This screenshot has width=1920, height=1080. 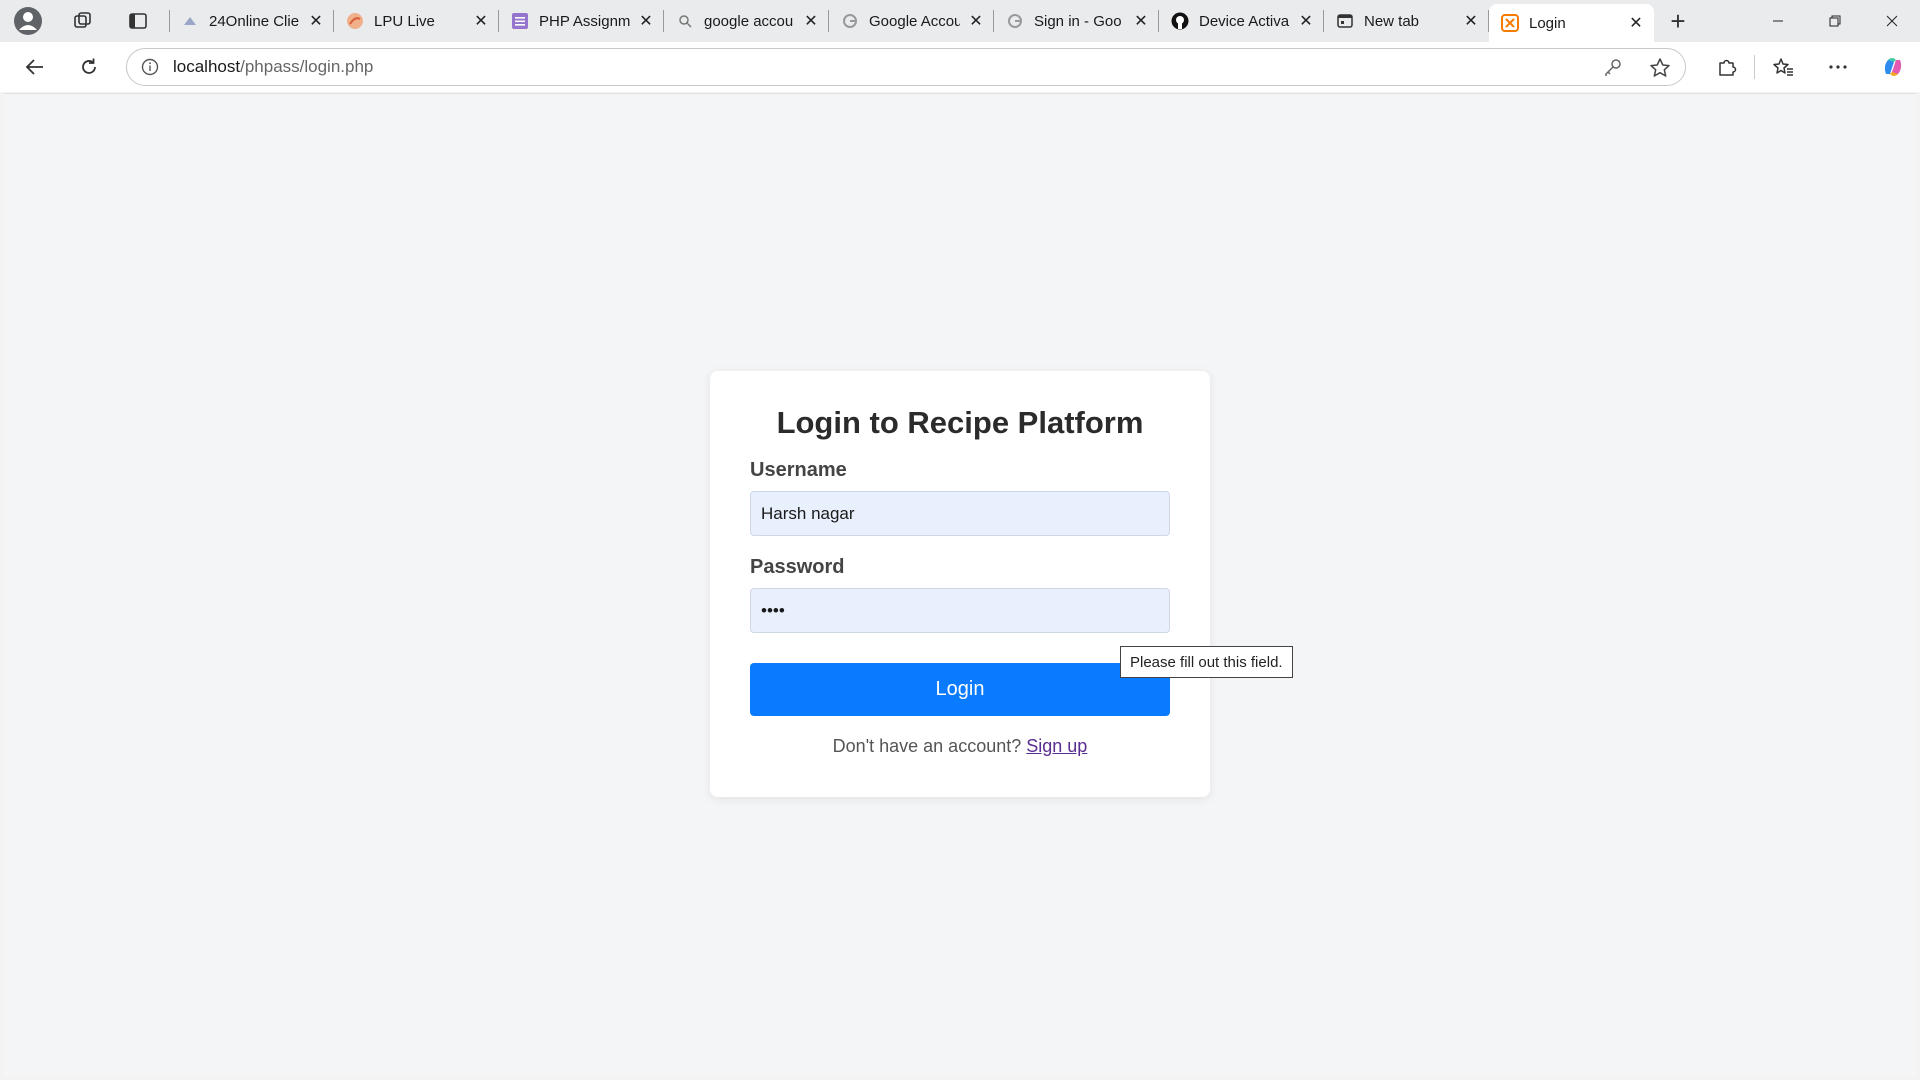 What do you see at coordinates (960, 610) in the screenshot?
I see `password-input: ••••` at bounding box center [960, 610].